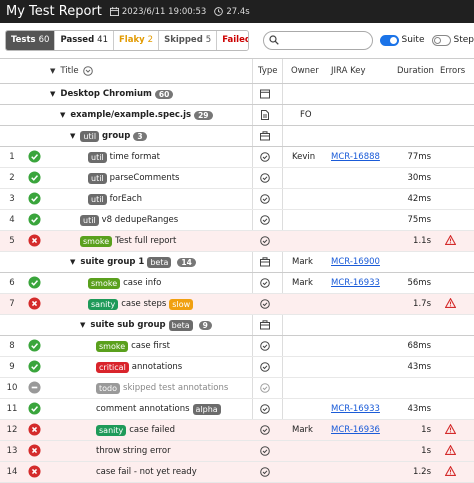 The image size is (474, 483). Describe the element at coordinates (205, 325) in the screenshot. I see `suite-count-badge: 9` at that location.